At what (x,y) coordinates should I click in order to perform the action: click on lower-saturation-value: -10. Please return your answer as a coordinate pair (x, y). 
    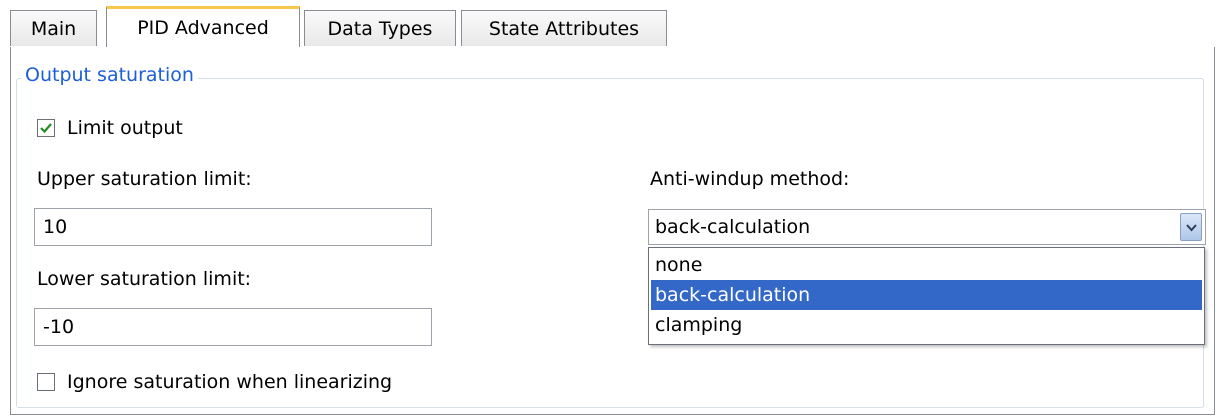
    Looking at the image, I should click on (59, 327).